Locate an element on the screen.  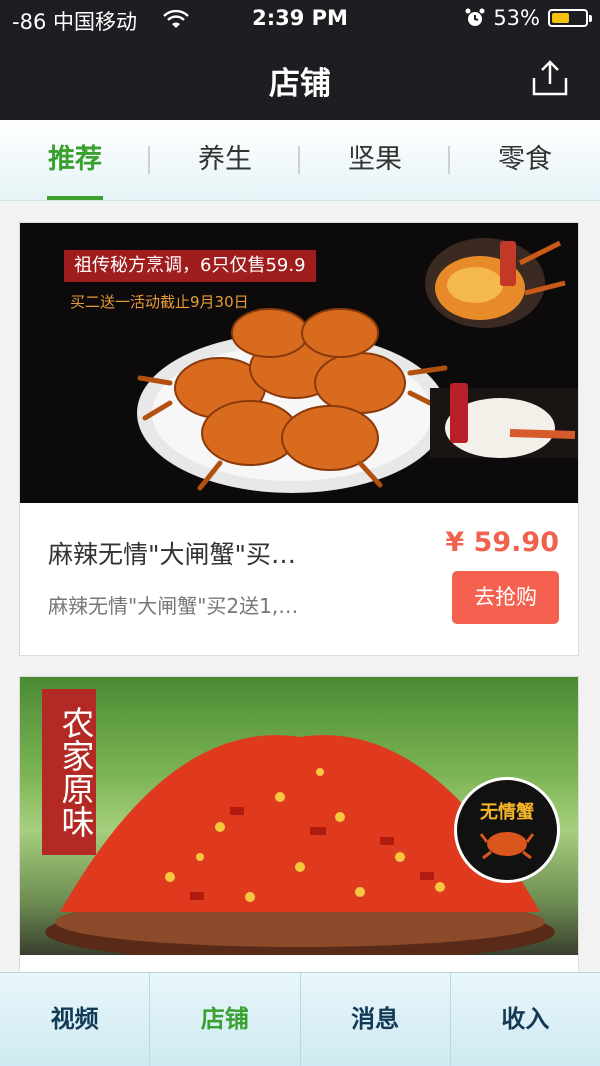
tab-label: 养生 is located at coordinates (225, 159).